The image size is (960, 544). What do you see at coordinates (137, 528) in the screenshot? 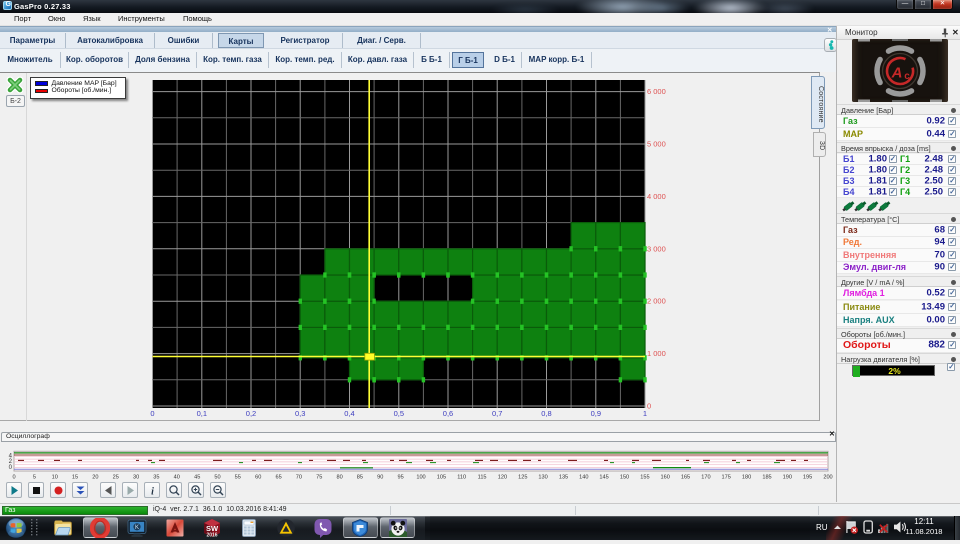
I see `svg-text: K` at bounding box center [137, 528].